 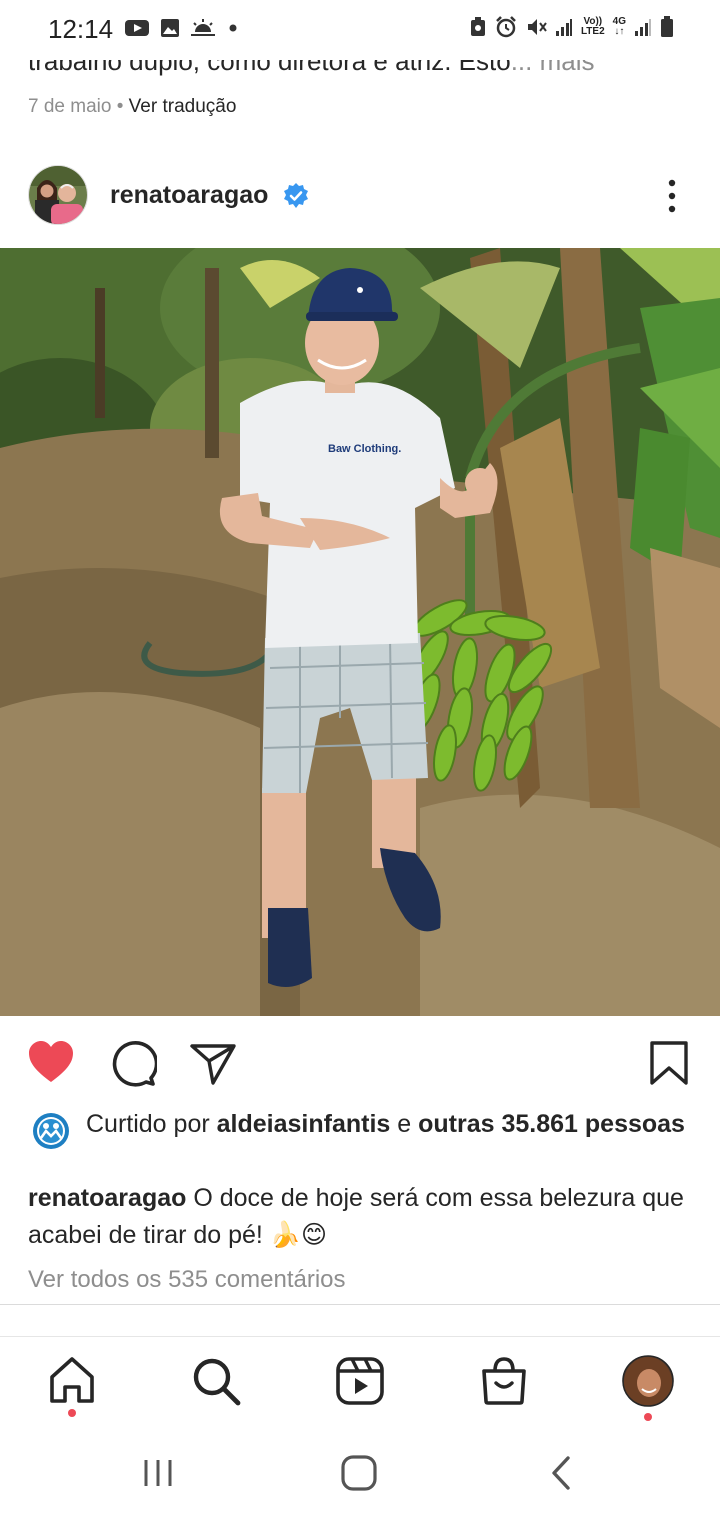 I want to click on translate-link: Ver tradução, so click(x=183, y=106).